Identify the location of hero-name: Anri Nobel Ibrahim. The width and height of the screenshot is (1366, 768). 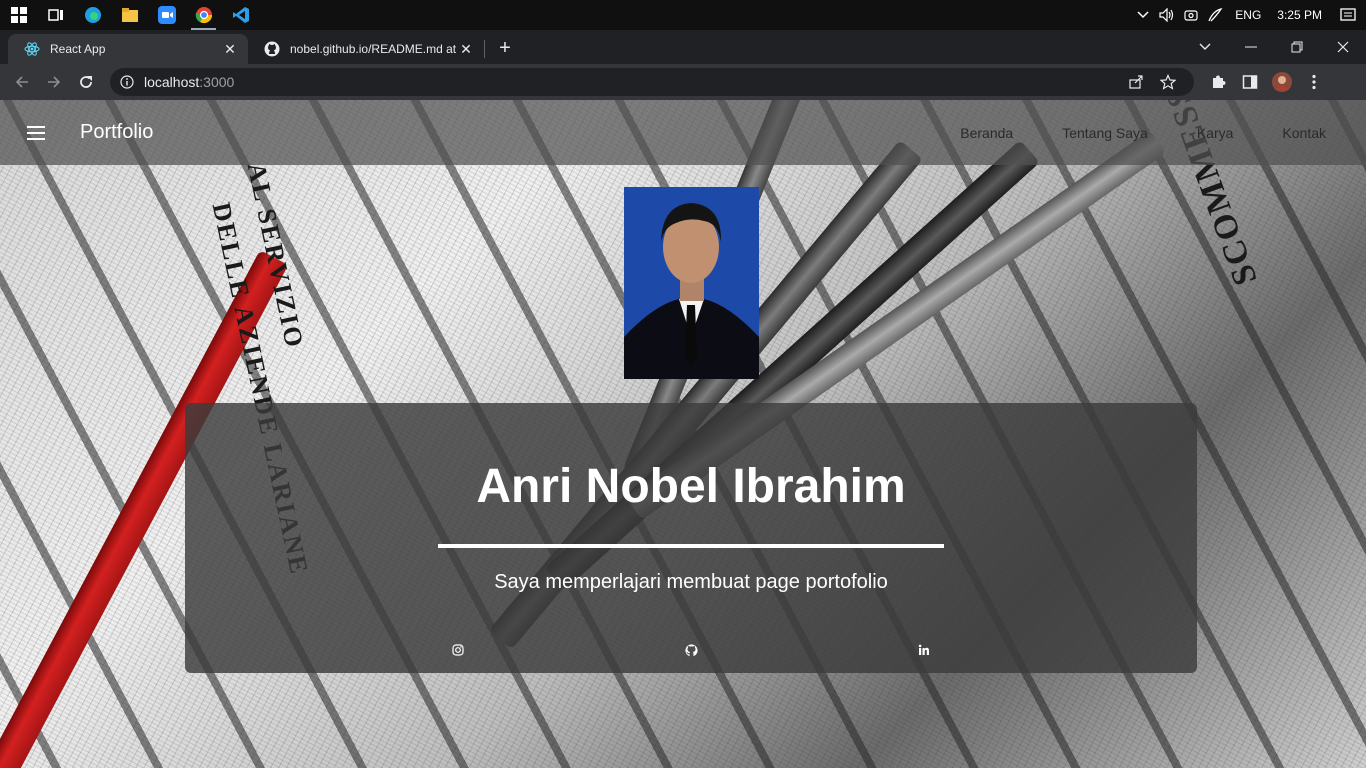
(691, 486).